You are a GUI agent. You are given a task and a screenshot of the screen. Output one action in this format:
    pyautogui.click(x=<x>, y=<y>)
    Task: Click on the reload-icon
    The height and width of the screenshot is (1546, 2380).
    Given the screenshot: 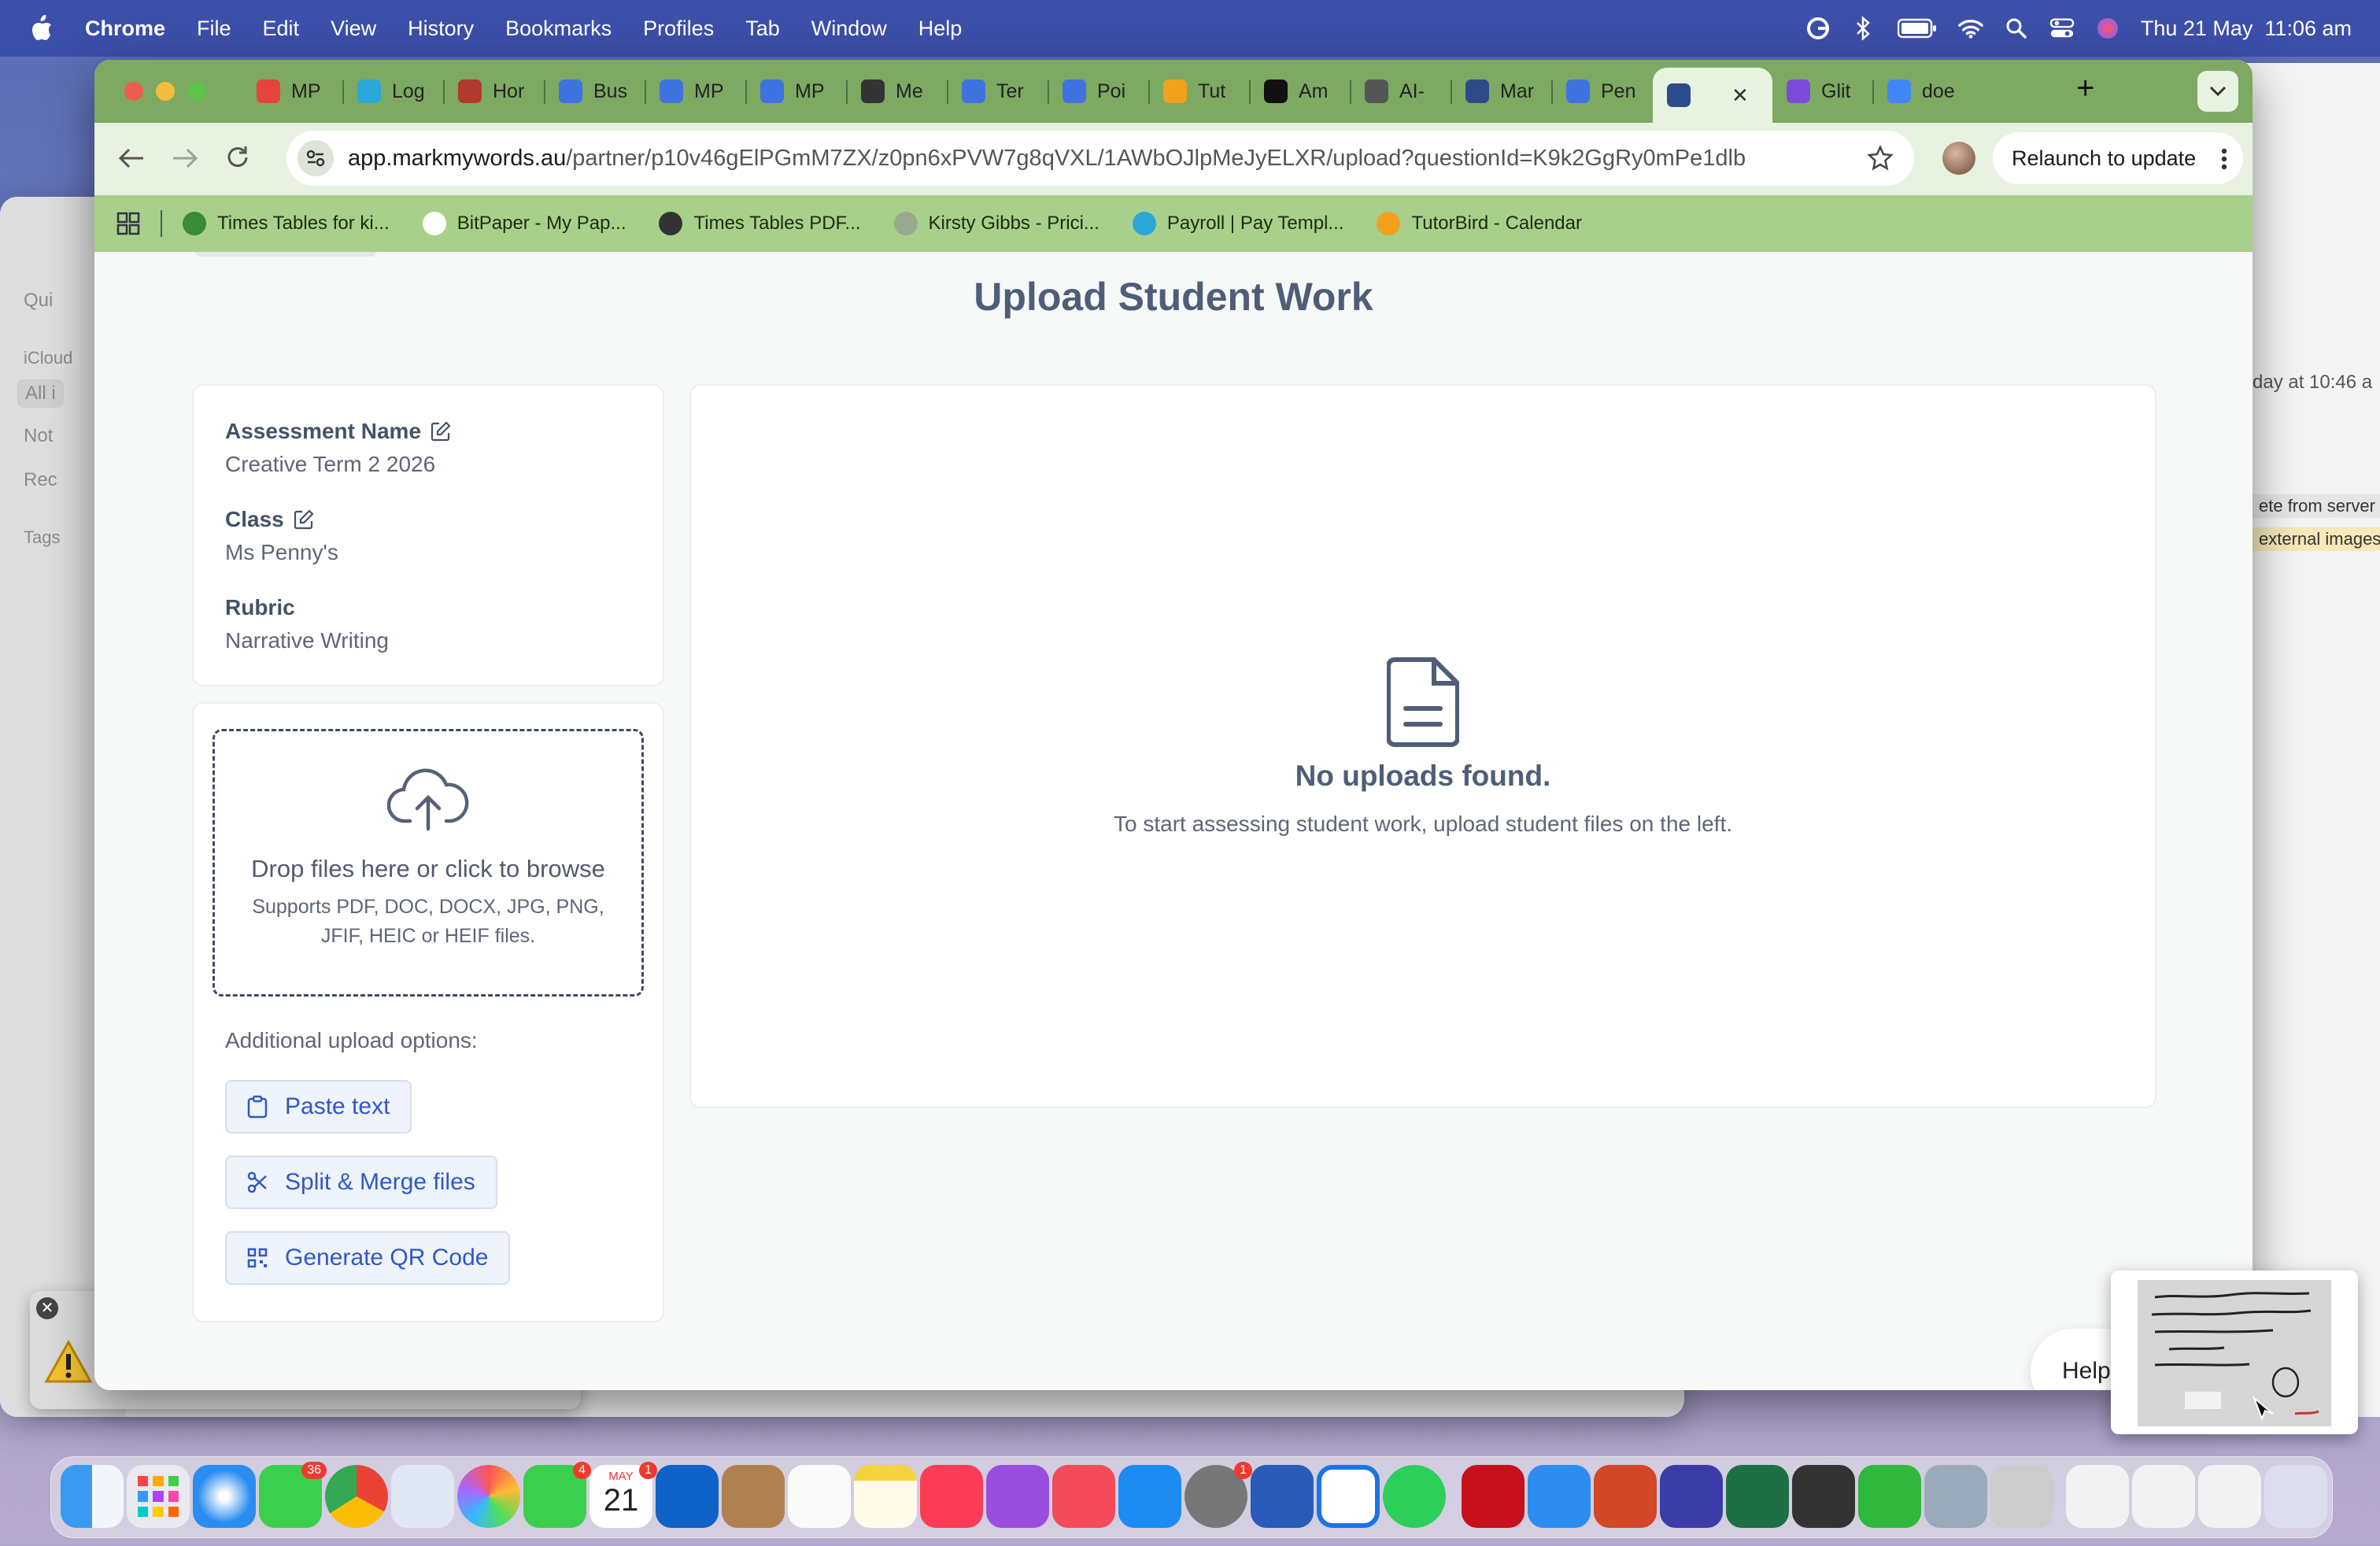 What is the action you would take?
    pyautogui.click(x=237, y=157)
    